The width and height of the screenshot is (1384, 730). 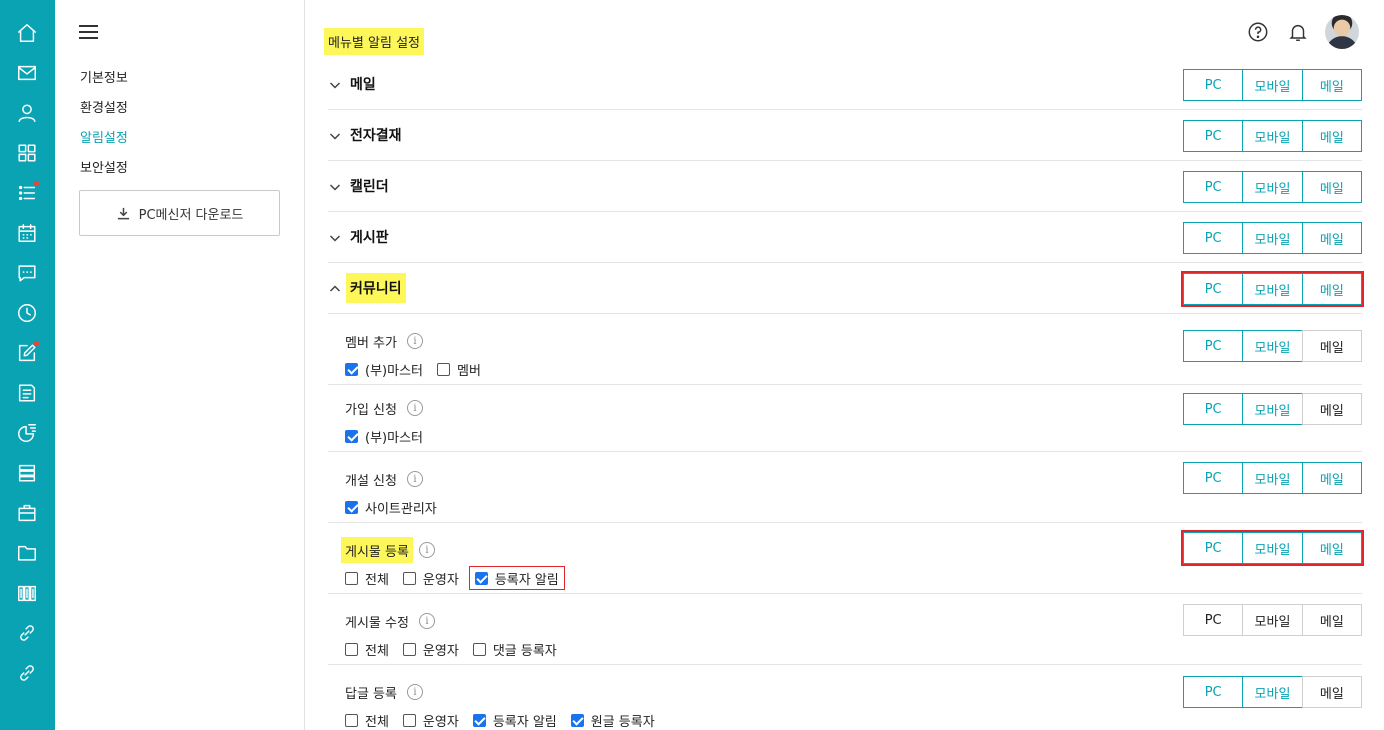 What do you see at coordinates (27, 273) in the screenshot?
I see `chat-icon` at bounding box center [27, 273].